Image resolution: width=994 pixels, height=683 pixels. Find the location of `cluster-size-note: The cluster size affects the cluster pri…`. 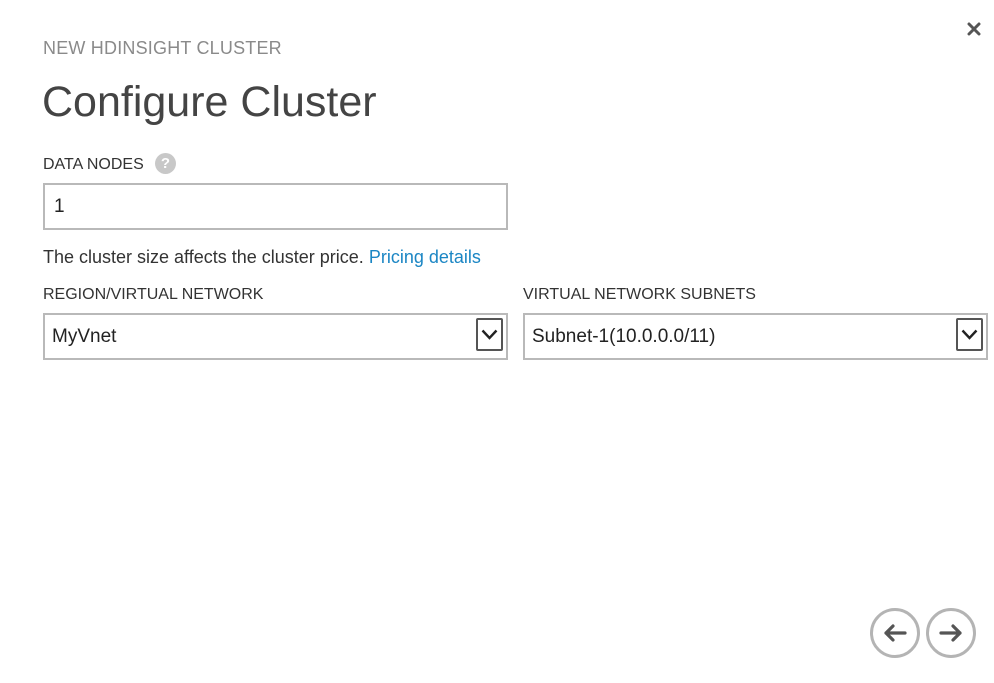

cluster-size-note: The cluster size affects the cluster pri… is located at coordinates (262, 257).